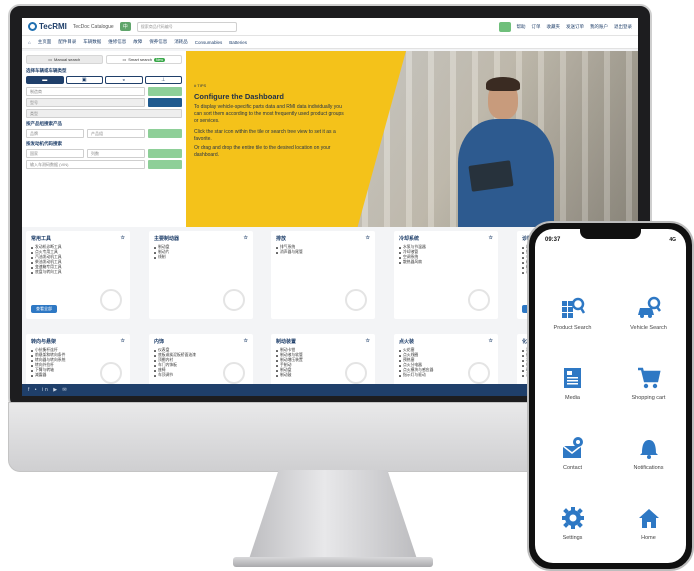  Describe the element at coordinates (44, 123) in the screenshot. I see `section-label: 按产品组搜索产品` at that location.